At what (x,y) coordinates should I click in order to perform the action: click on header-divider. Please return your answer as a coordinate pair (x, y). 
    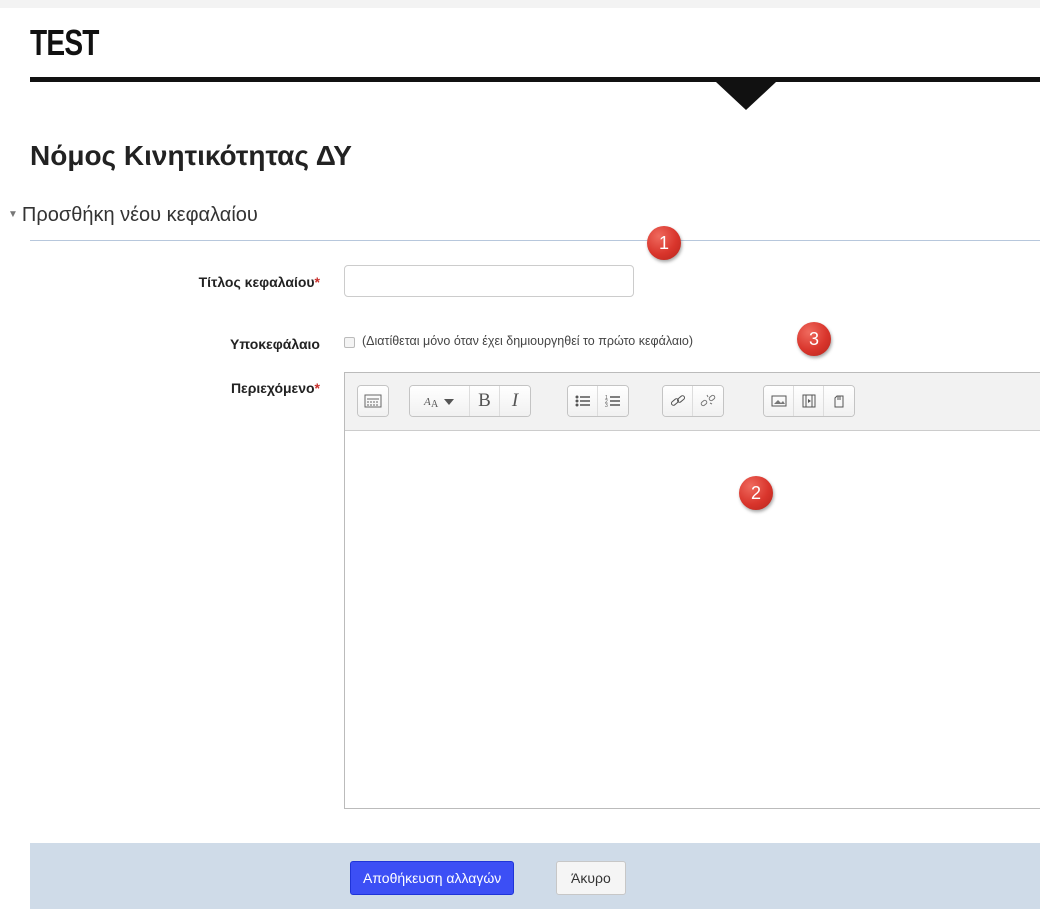
    Looking at the image, I should click on (535, 79).